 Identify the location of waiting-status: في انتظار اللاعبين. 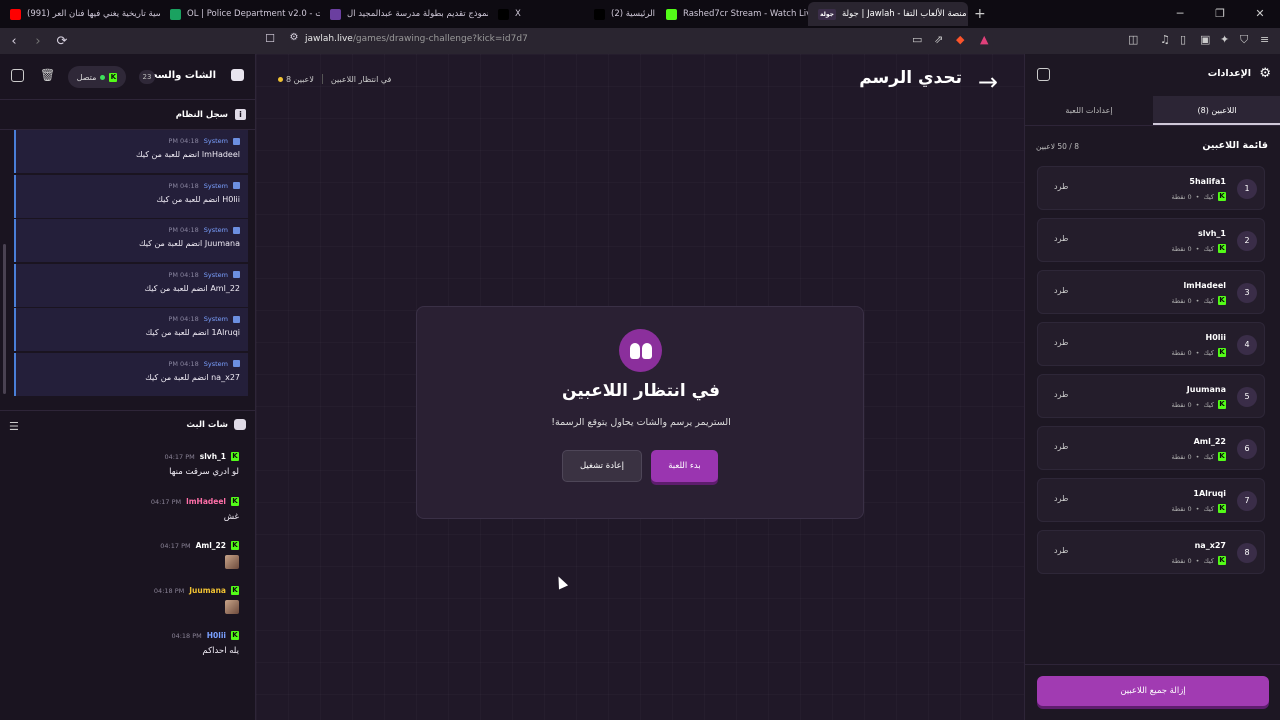
(361, 79).